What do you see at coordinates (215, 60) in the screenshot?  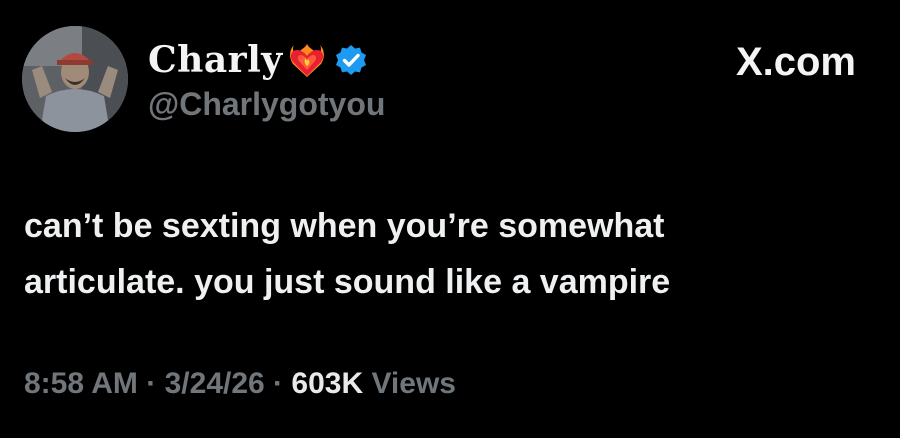 I see `display-name: Charly` at bounding box center [215, 60].